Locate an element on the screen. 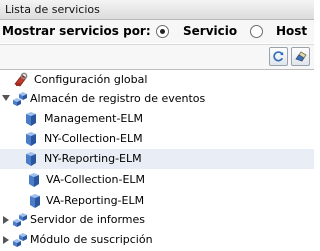 The image size is (320, 251). tree-item-label: Almacén de registro de eventos is located at coordinates (118, 98).